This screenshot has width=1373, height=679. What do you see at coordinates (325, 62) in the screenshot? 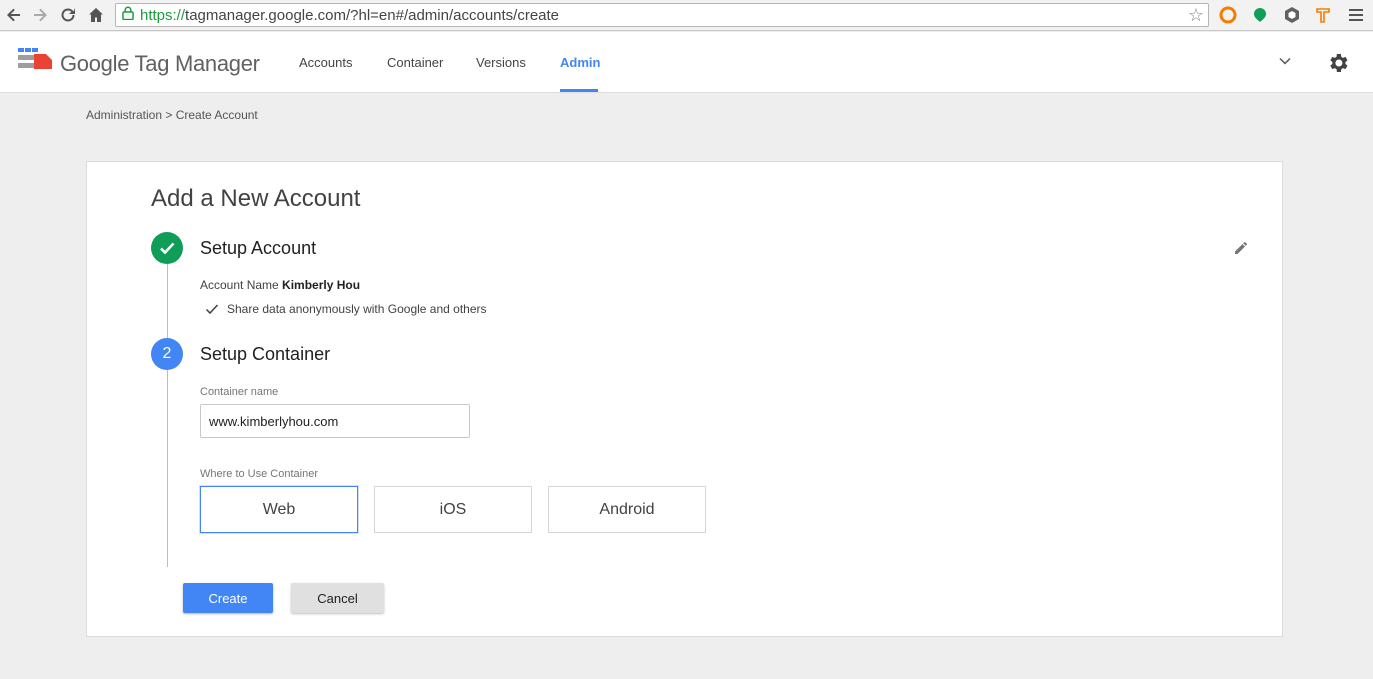
I see `nav-accounts: Accounts` at bounding box center [325, 62].